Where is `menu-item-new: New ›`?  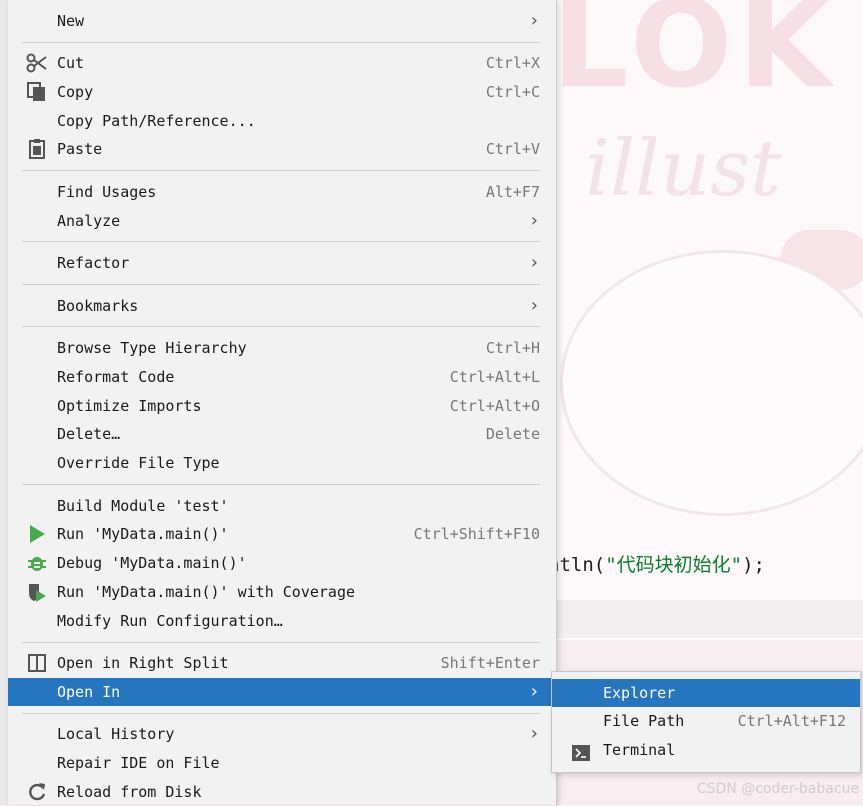 menu-item-new: New › is located at coordinates (282, 21).